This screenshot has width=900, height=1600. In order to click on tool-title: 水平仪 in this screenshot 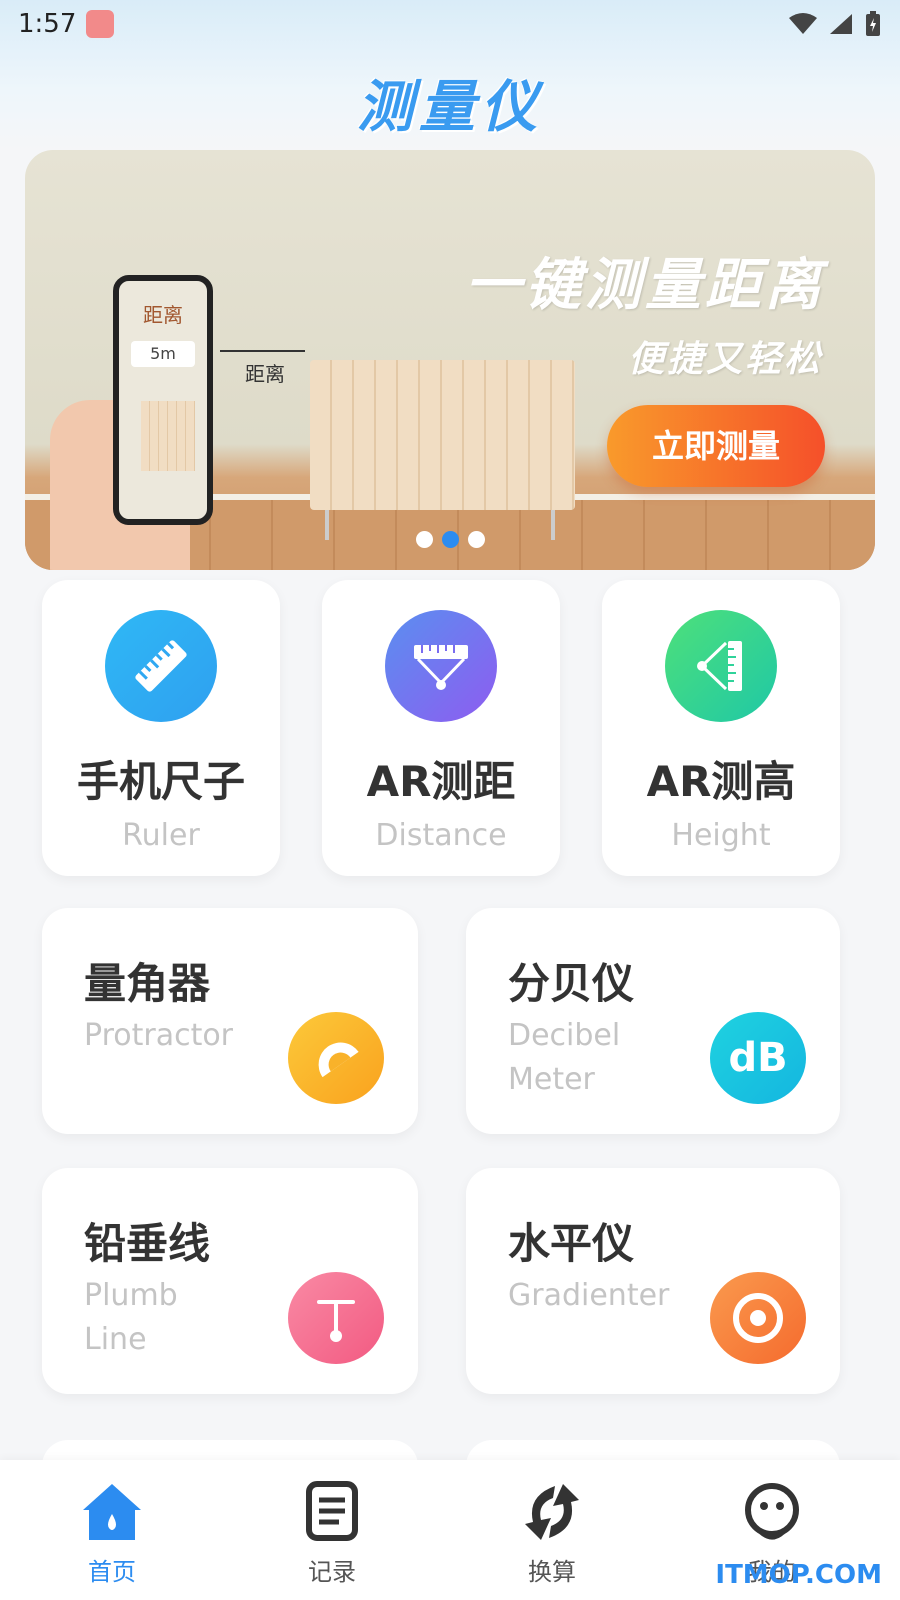, I will do `click(571, 1243)`.